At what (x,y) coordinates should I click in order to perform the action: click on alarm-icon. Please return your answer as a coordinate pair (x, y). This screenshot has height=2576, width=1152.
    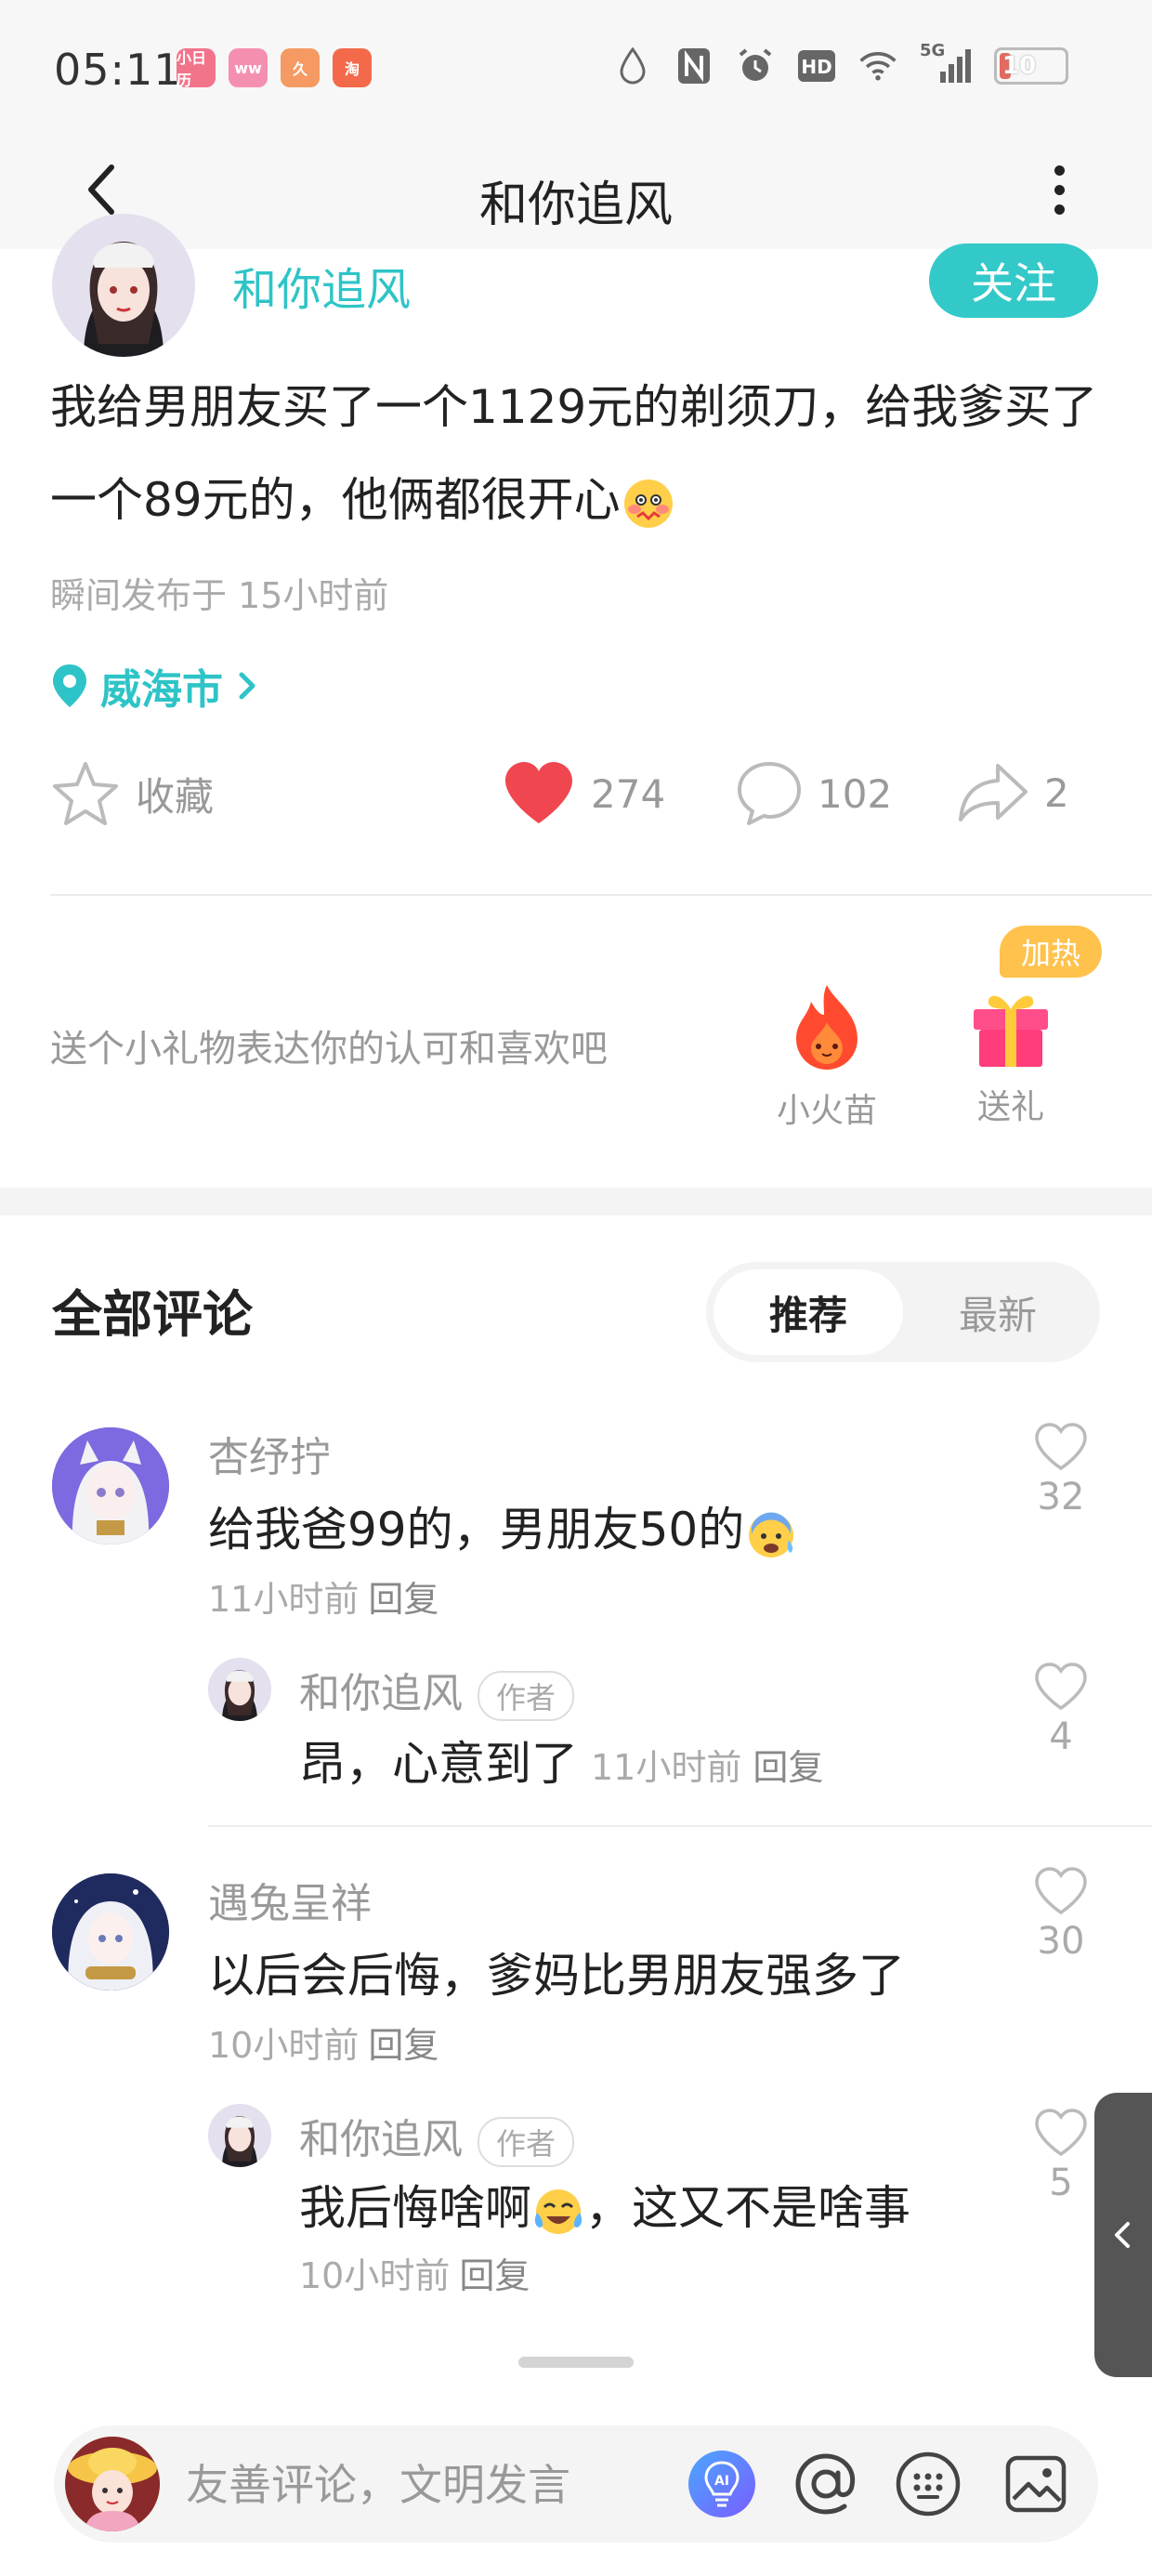
    Looking at the image, I should click on (755, 65).